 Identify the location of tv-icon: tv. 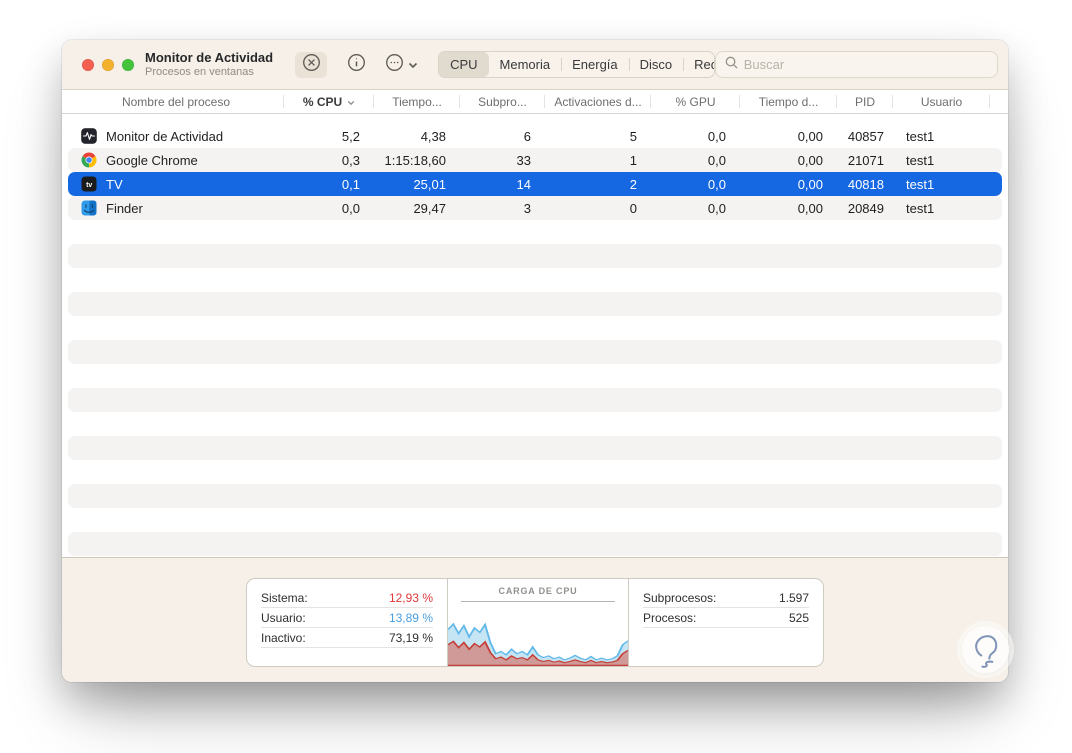
(89, 184).